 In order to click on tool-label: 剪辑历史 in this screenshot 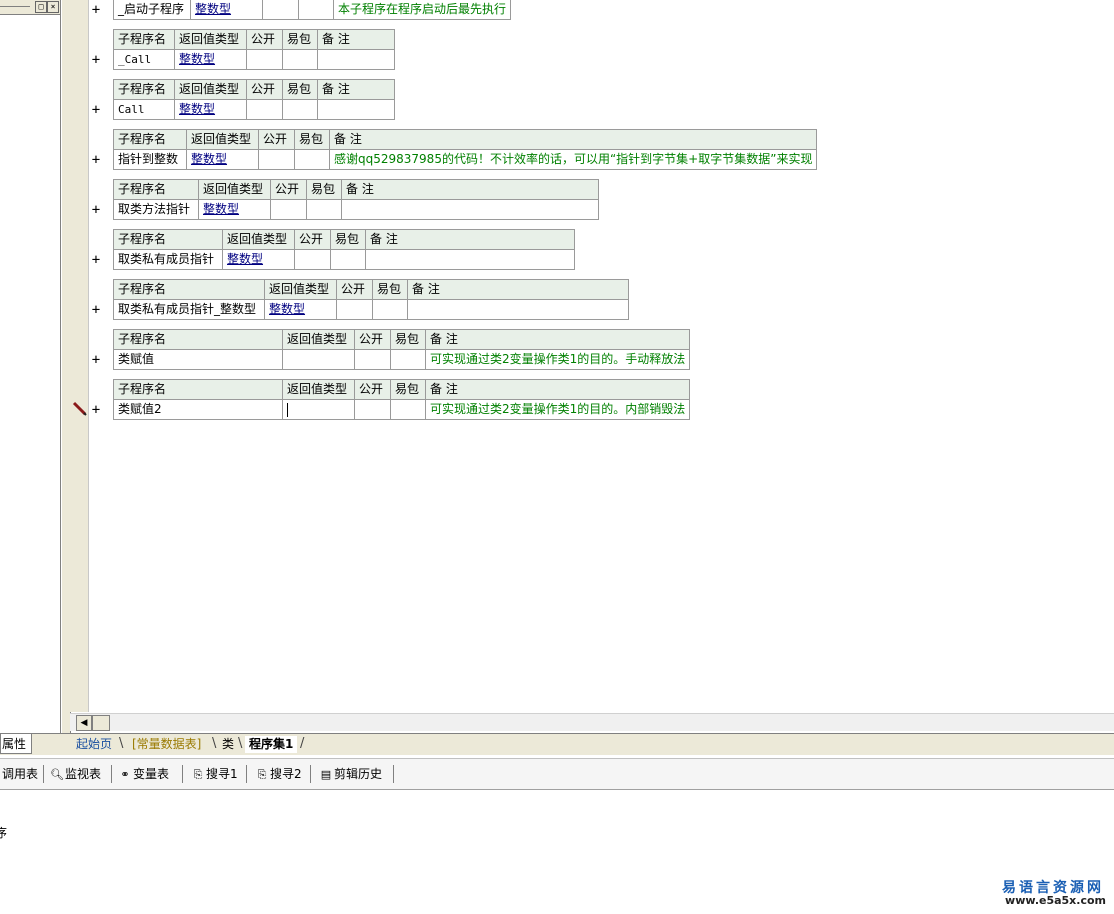, I will do `click(358, 774)`.